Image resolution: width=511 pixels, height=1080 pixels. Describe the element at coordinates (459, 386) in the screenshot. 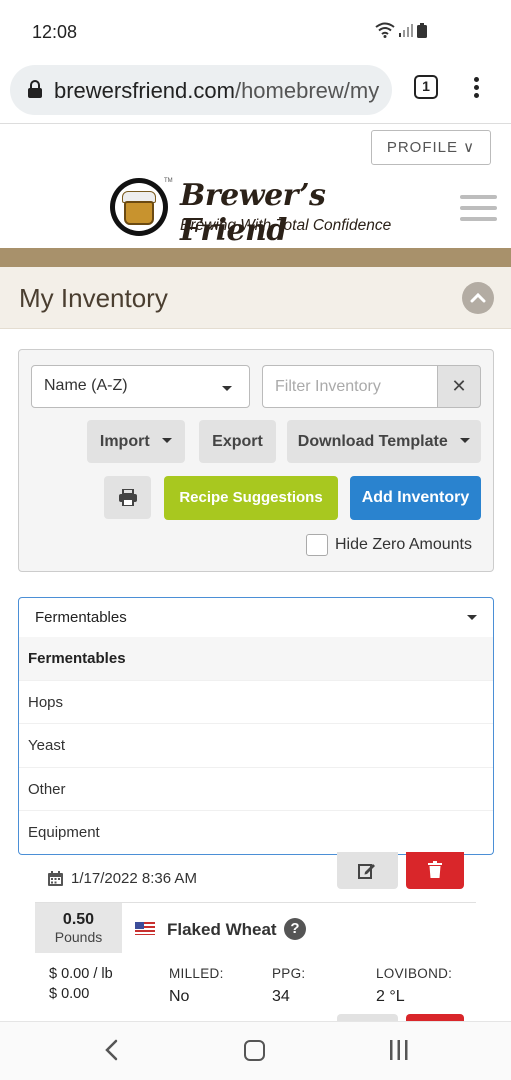

I see `clear-filter-button: ✕` at that location.